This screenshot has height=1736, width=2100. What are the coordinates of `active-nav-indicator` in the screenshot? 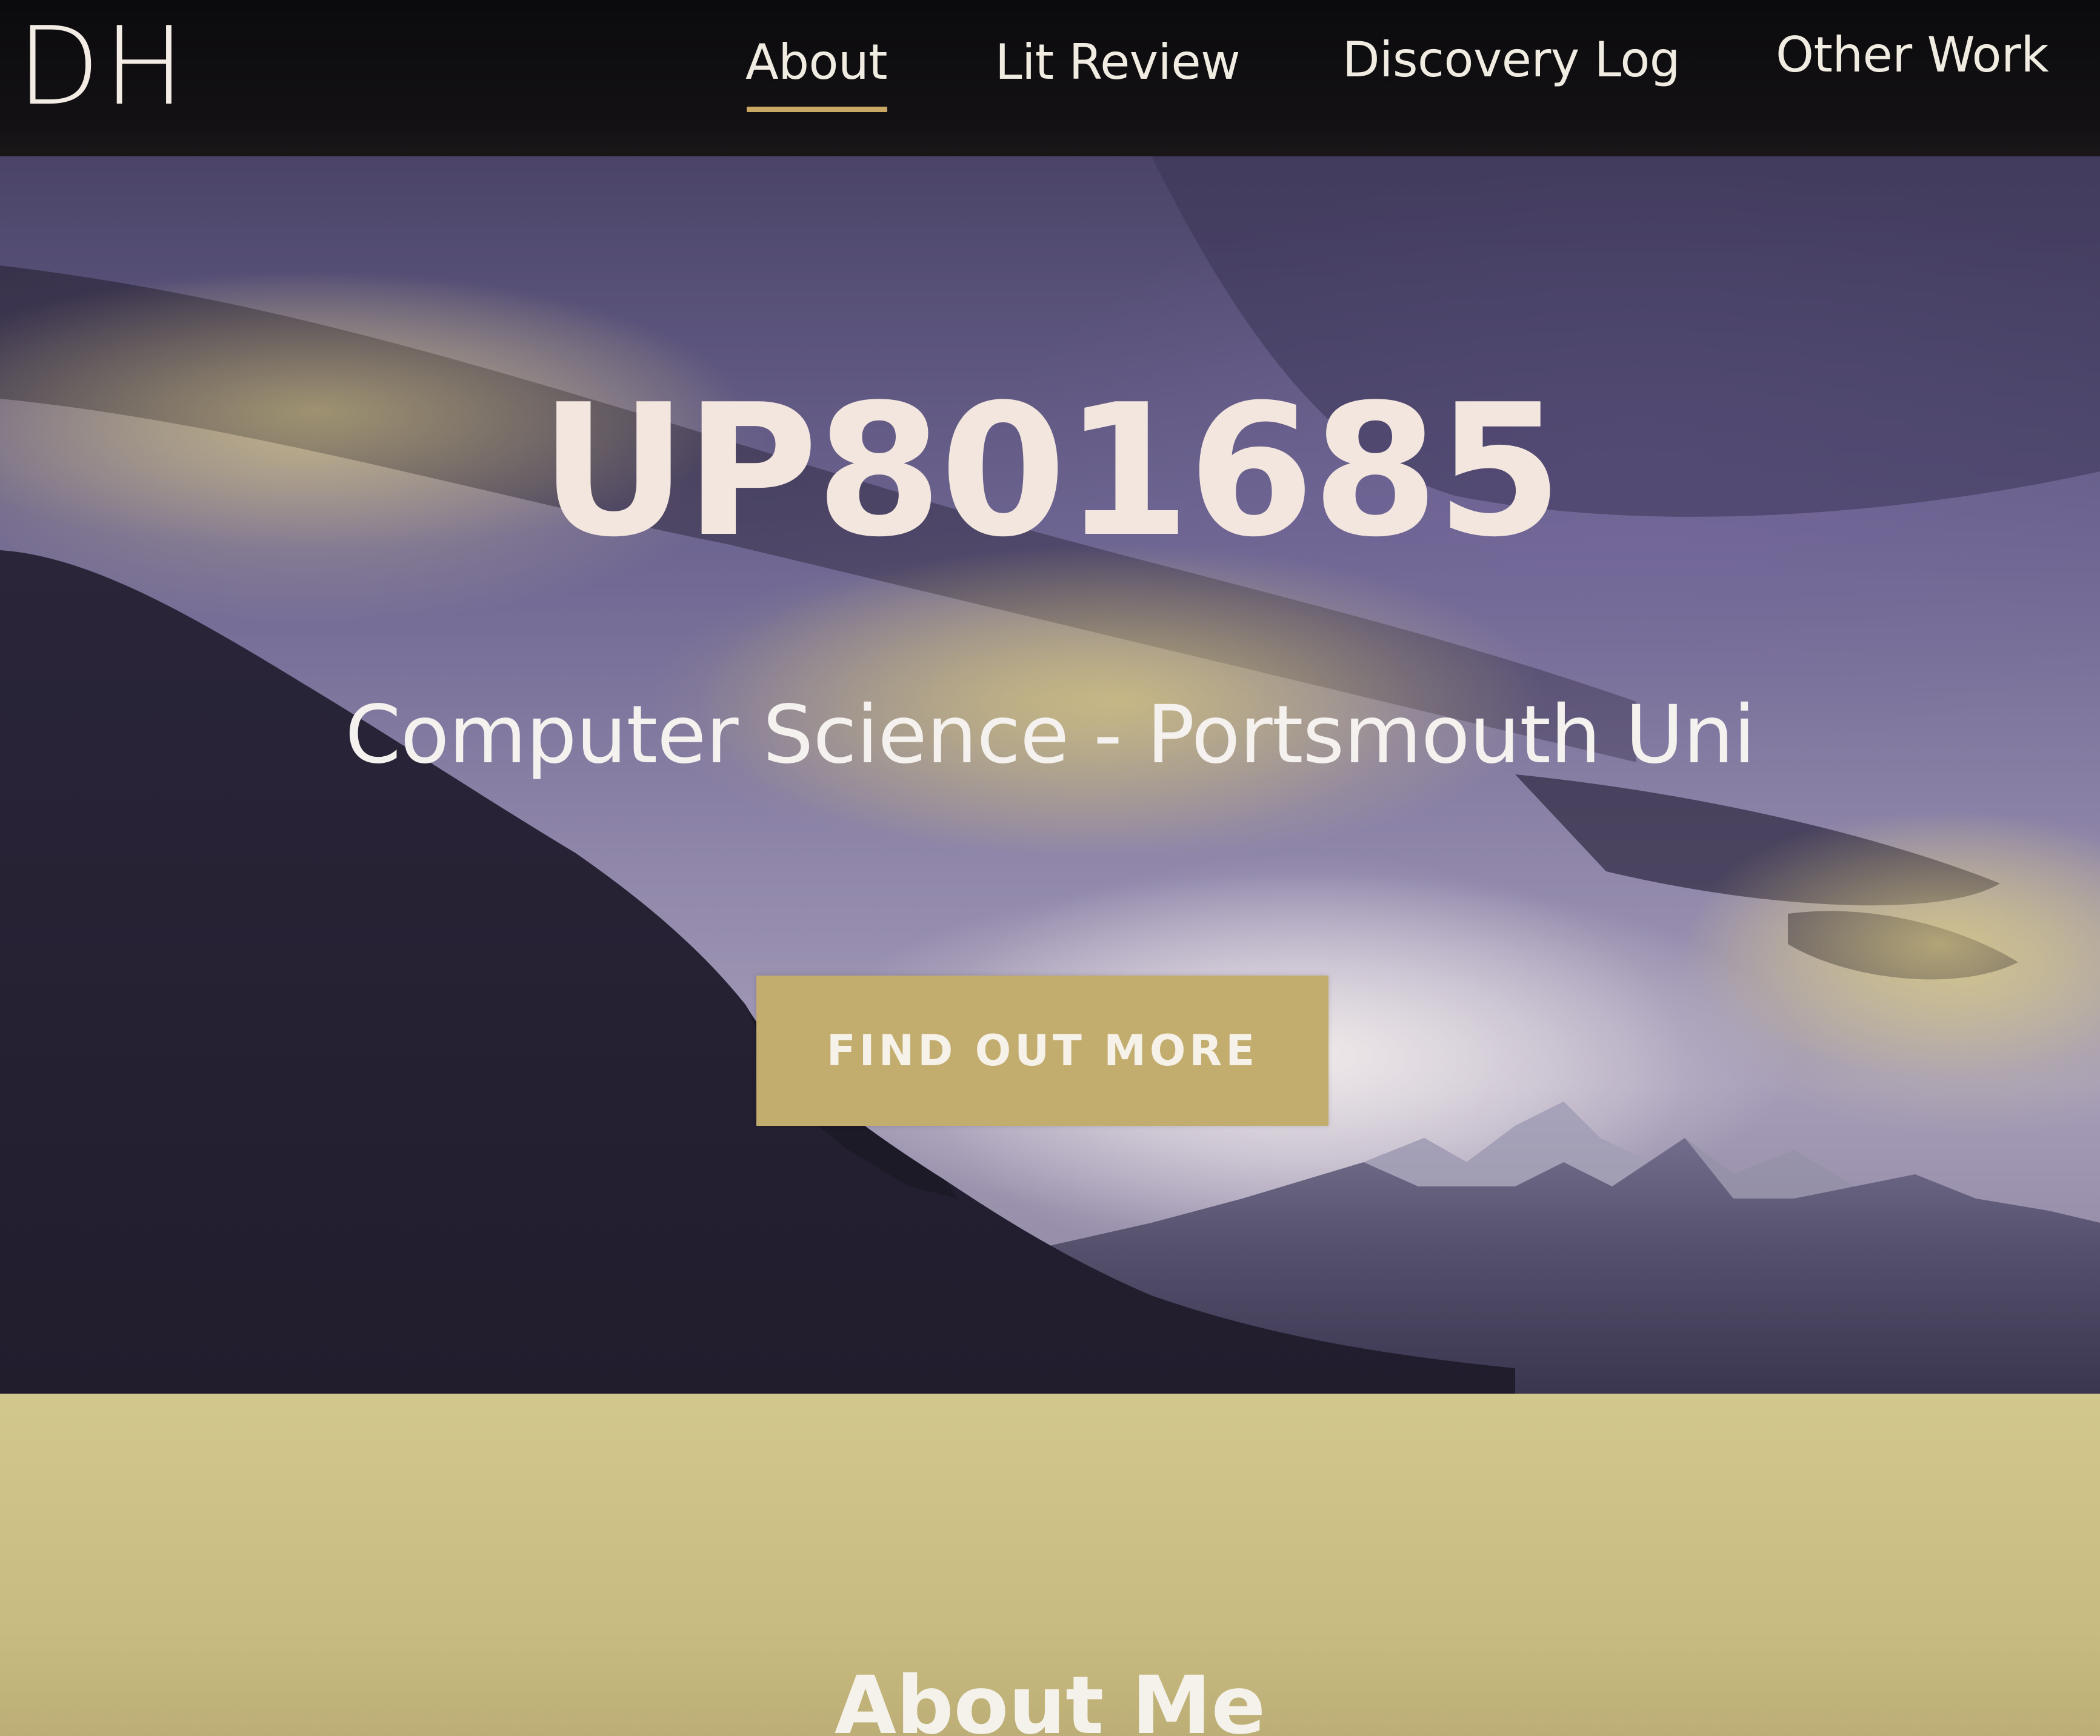 It's located at (817, 109).